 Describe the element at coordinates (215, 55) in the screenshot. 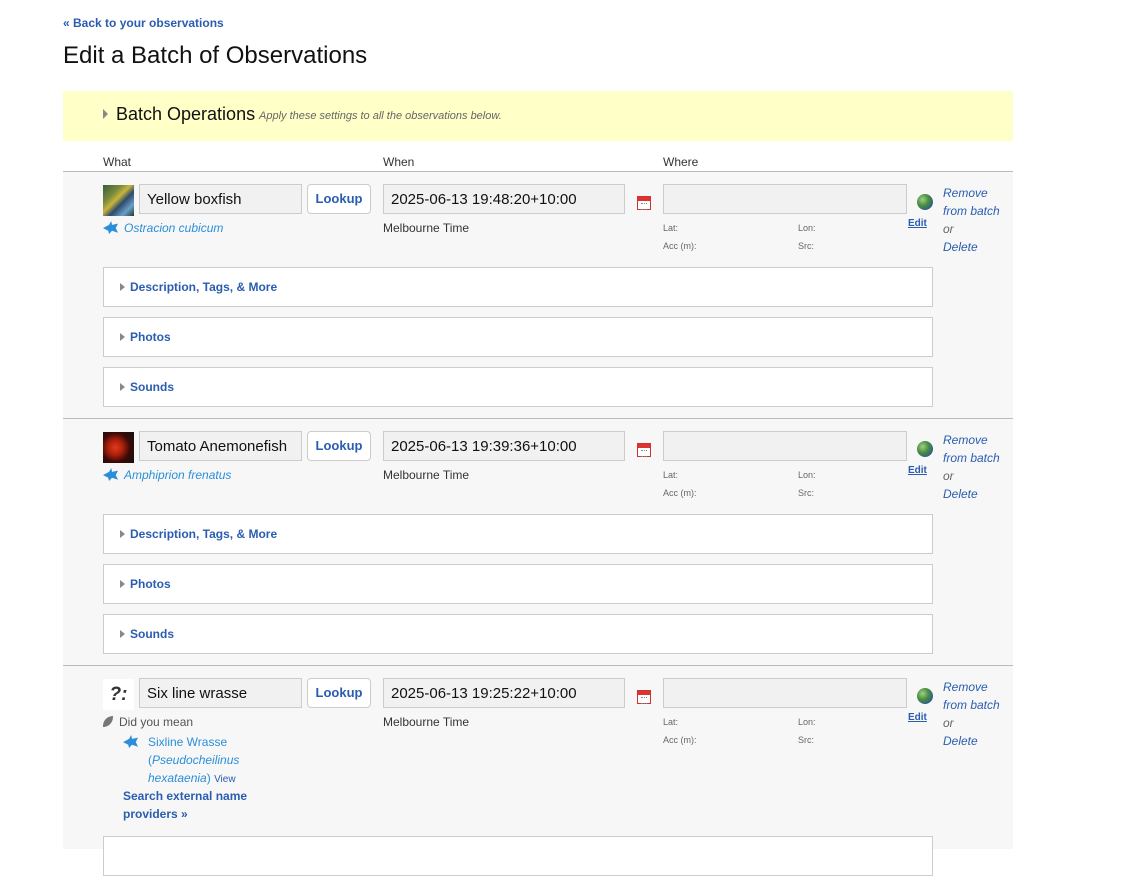

I see `page-title: Edit a Batch of Observations` at that location.